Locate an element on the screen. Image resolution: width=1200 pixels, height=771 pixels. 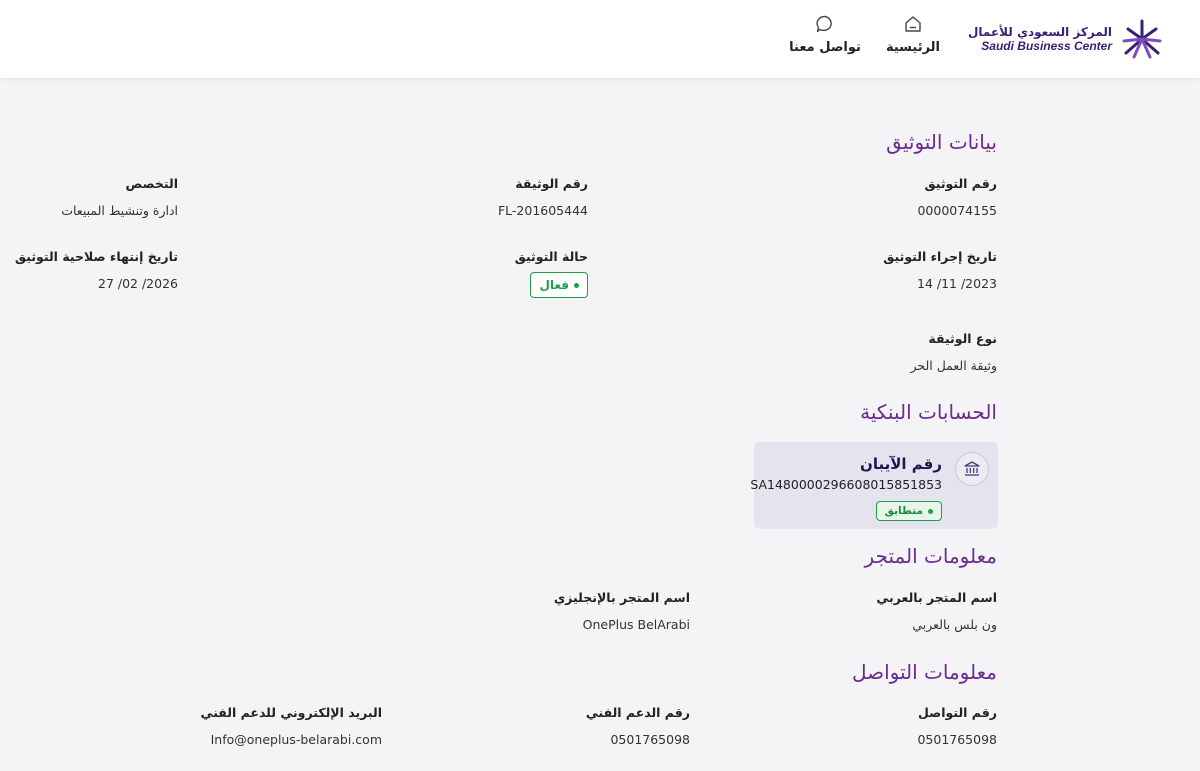
match-badge-text: متطابق is located at coordinates (903, 511).